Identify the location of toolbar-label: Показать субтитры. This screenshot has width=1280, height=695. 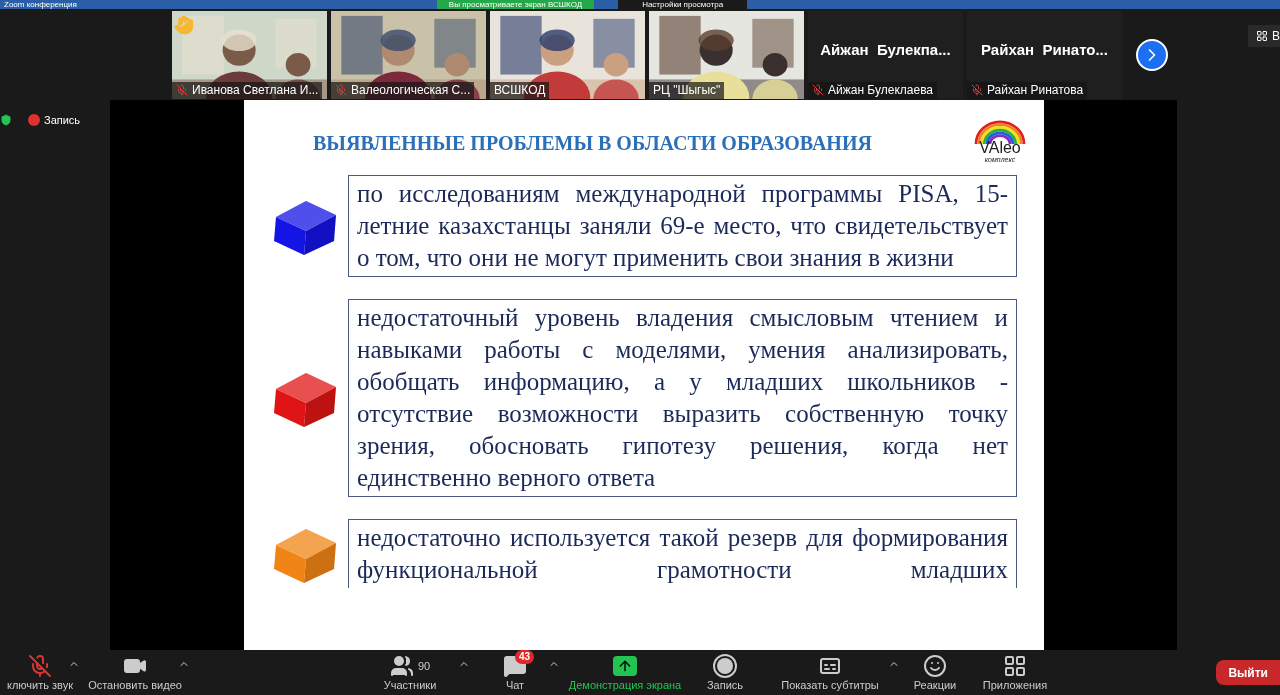
(830, 685).